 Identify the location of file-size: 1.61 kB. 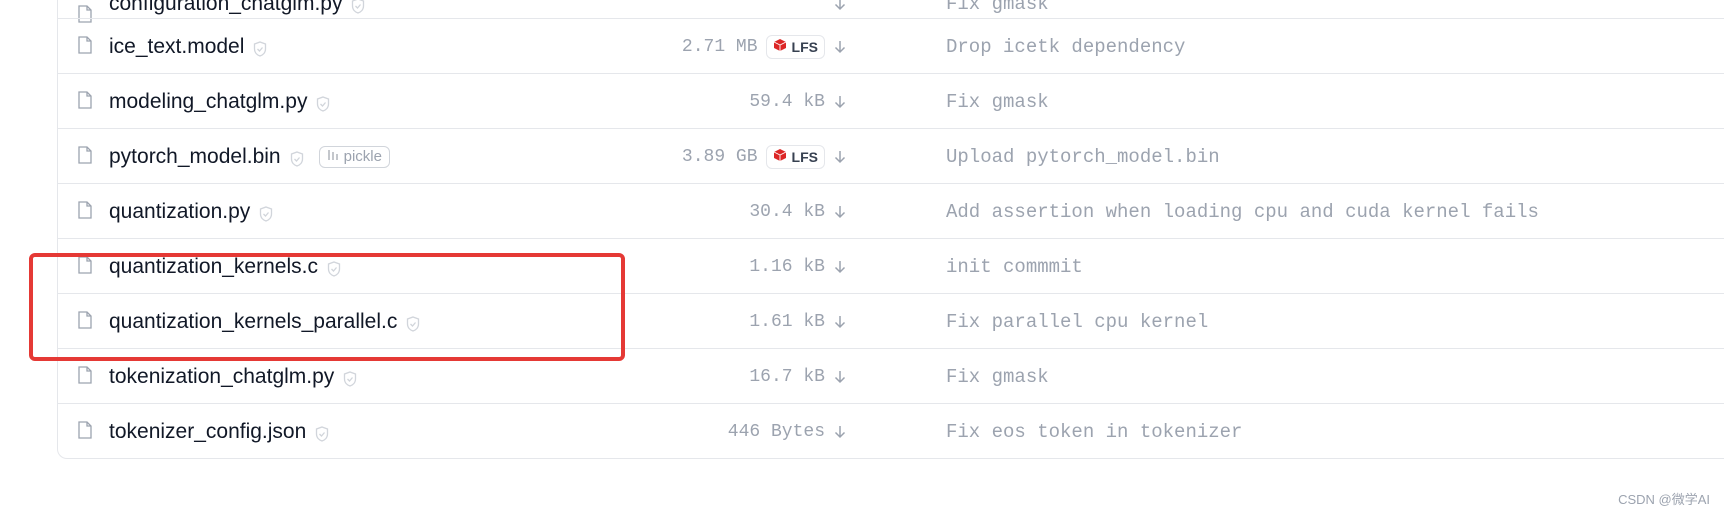
(787, 321).